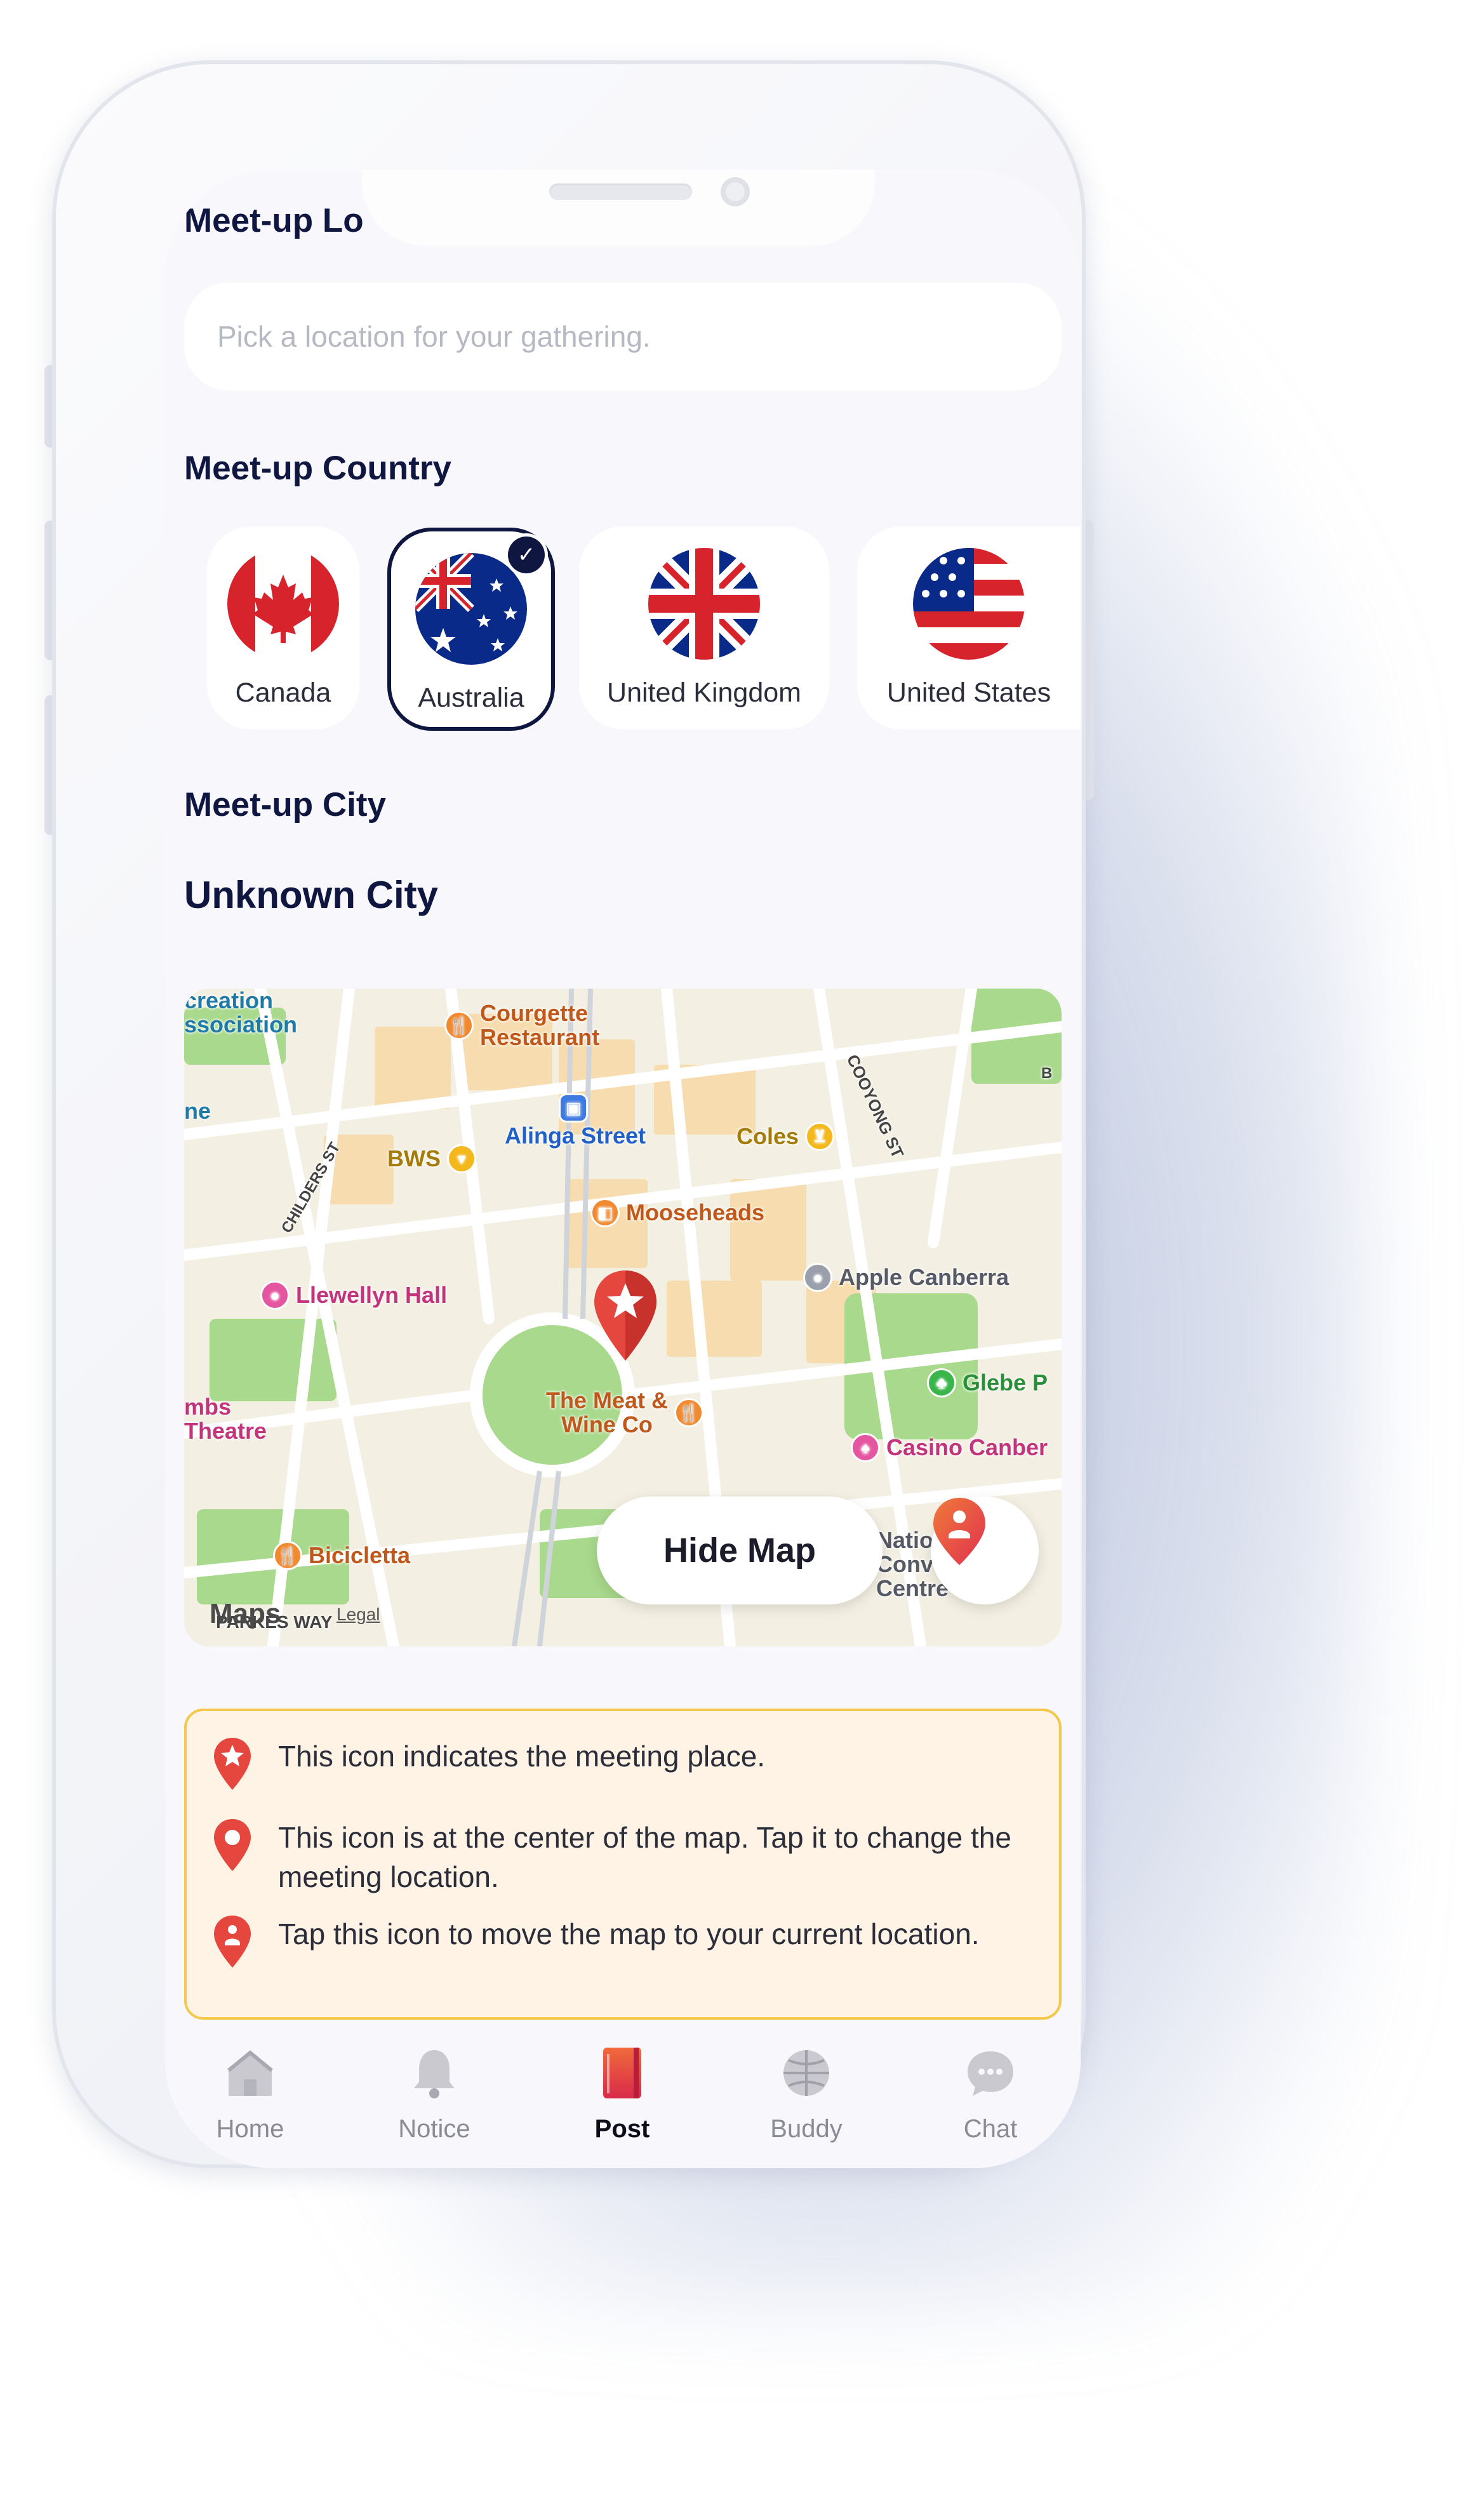 Image resolution: width=1466 pixels, height=2520 pixels. What do you see at coordinates (283, 692) in the screenshot?
I see `country-label: Canada` at bounding box center [283, 692].